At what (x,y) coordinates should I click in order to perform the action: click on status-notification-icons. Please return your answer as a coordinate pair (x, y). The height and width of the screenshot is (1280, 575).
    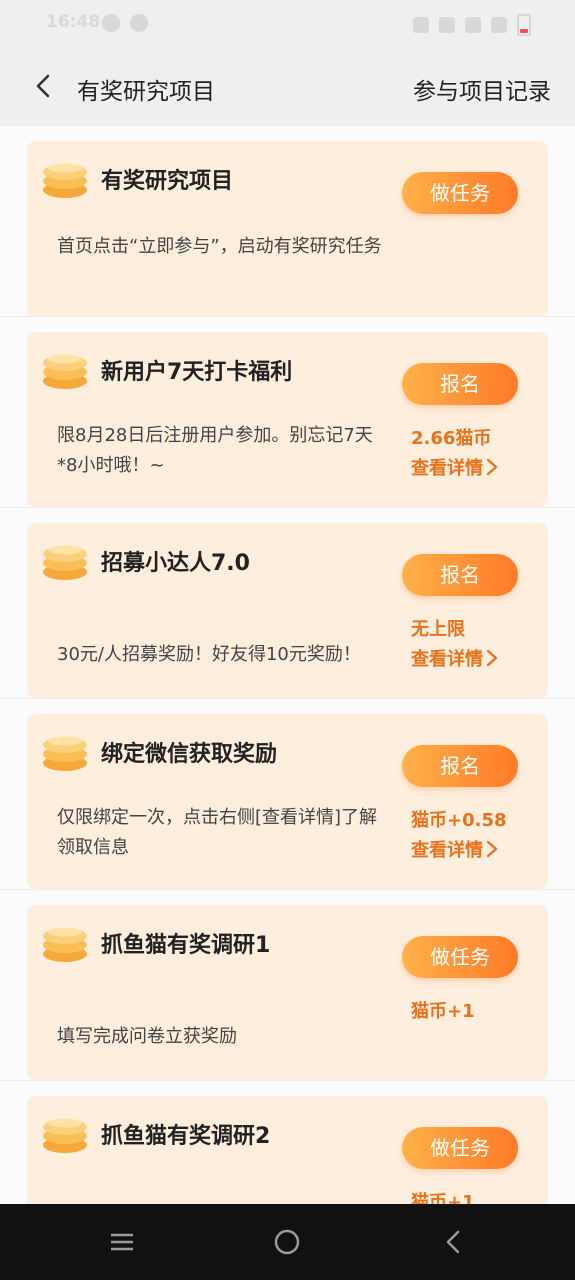
    Looking at the image, I should click on (125, 23).